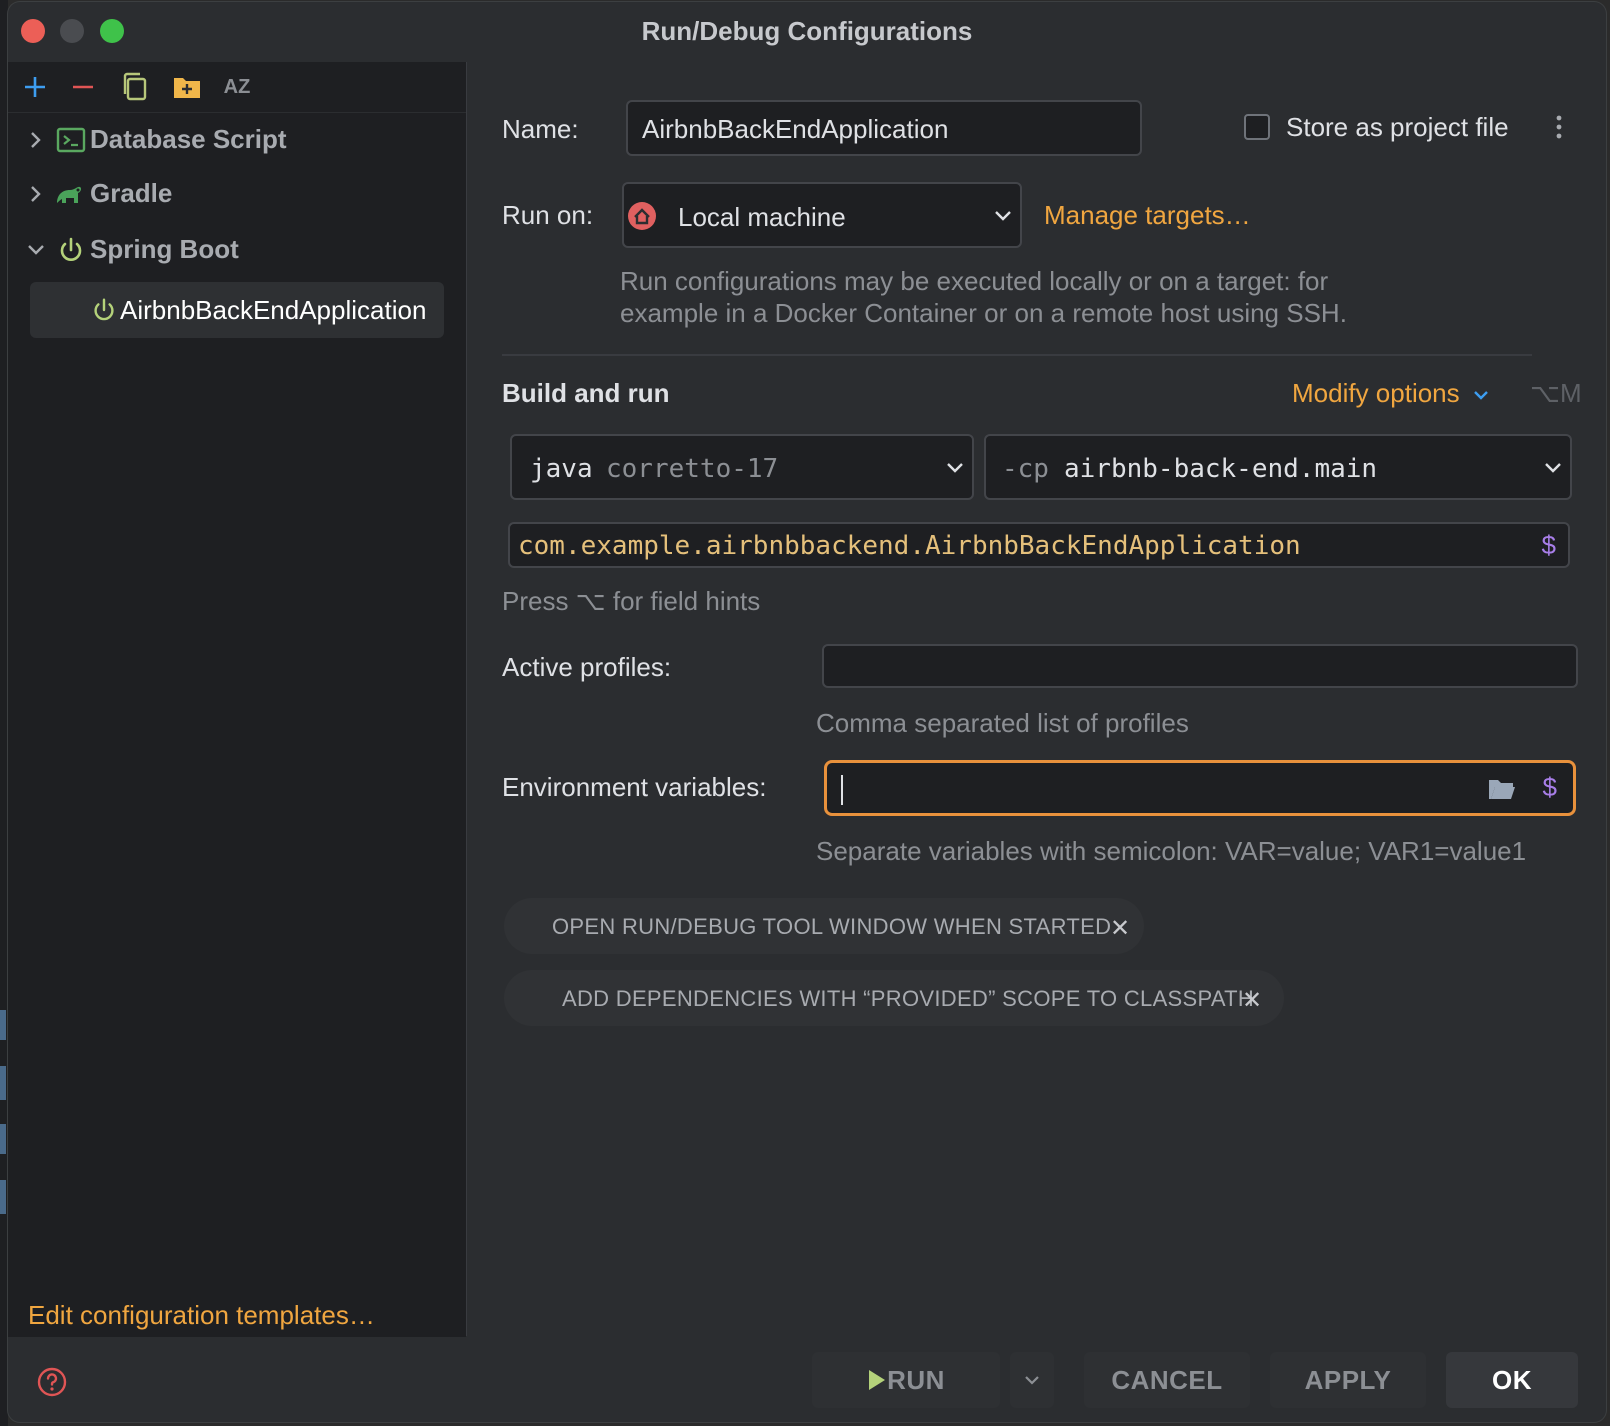 The height and width of the screenshot is (1426, 1610). Describe the element at coordinates (35, 87) in the screenshot. I see `plus-icon` at that location.